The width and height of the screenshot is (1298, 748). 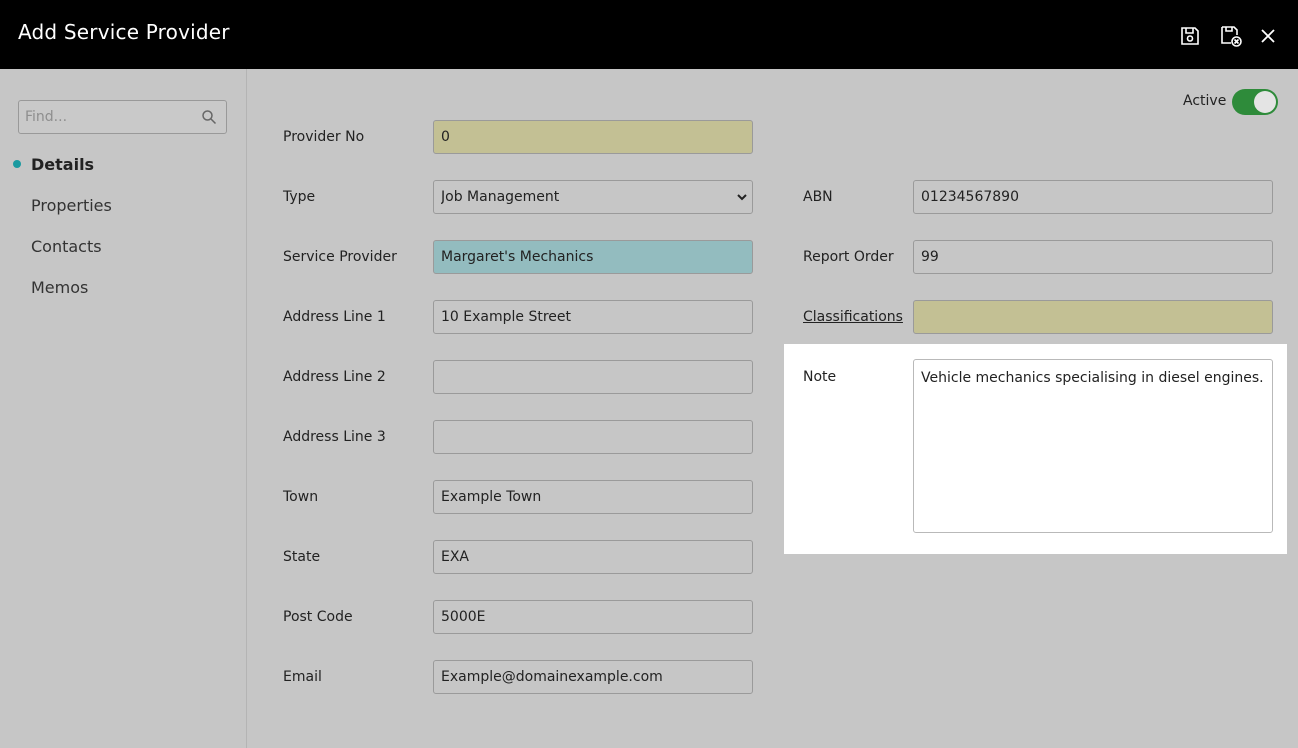 I want to click on email-field, so click(x=593, y=677).